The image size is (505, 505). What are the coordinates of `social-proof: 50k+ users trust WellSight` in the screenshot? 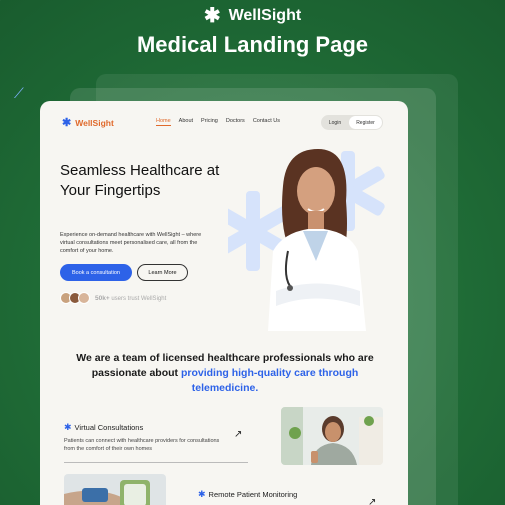 It's located at (113, 298).